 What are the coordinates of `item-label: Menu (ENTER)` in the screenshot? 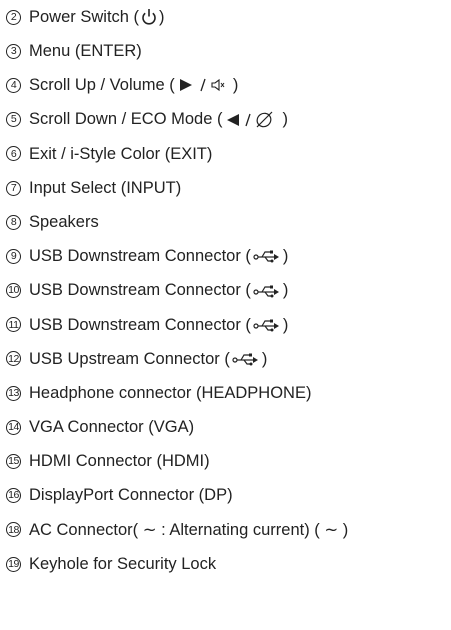 It's located at (85, 51).